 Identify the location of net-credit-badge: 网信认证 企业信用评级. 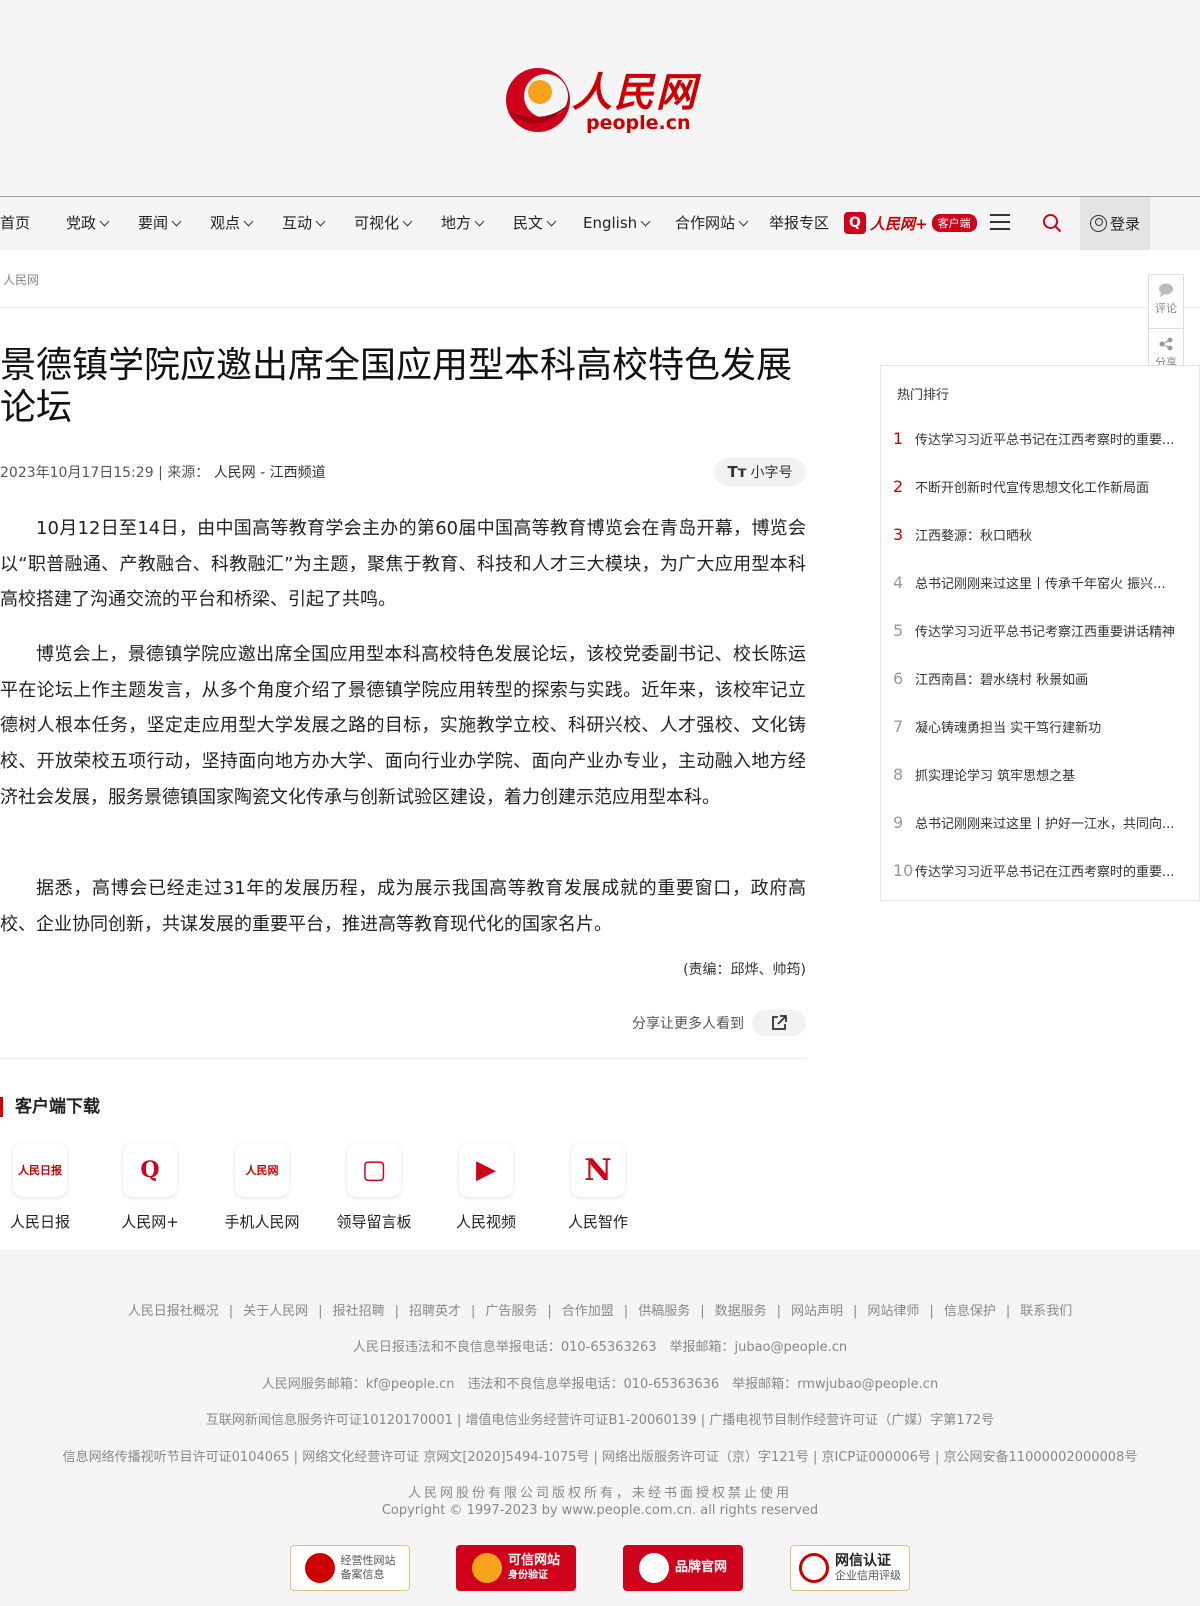
(850, 1568).